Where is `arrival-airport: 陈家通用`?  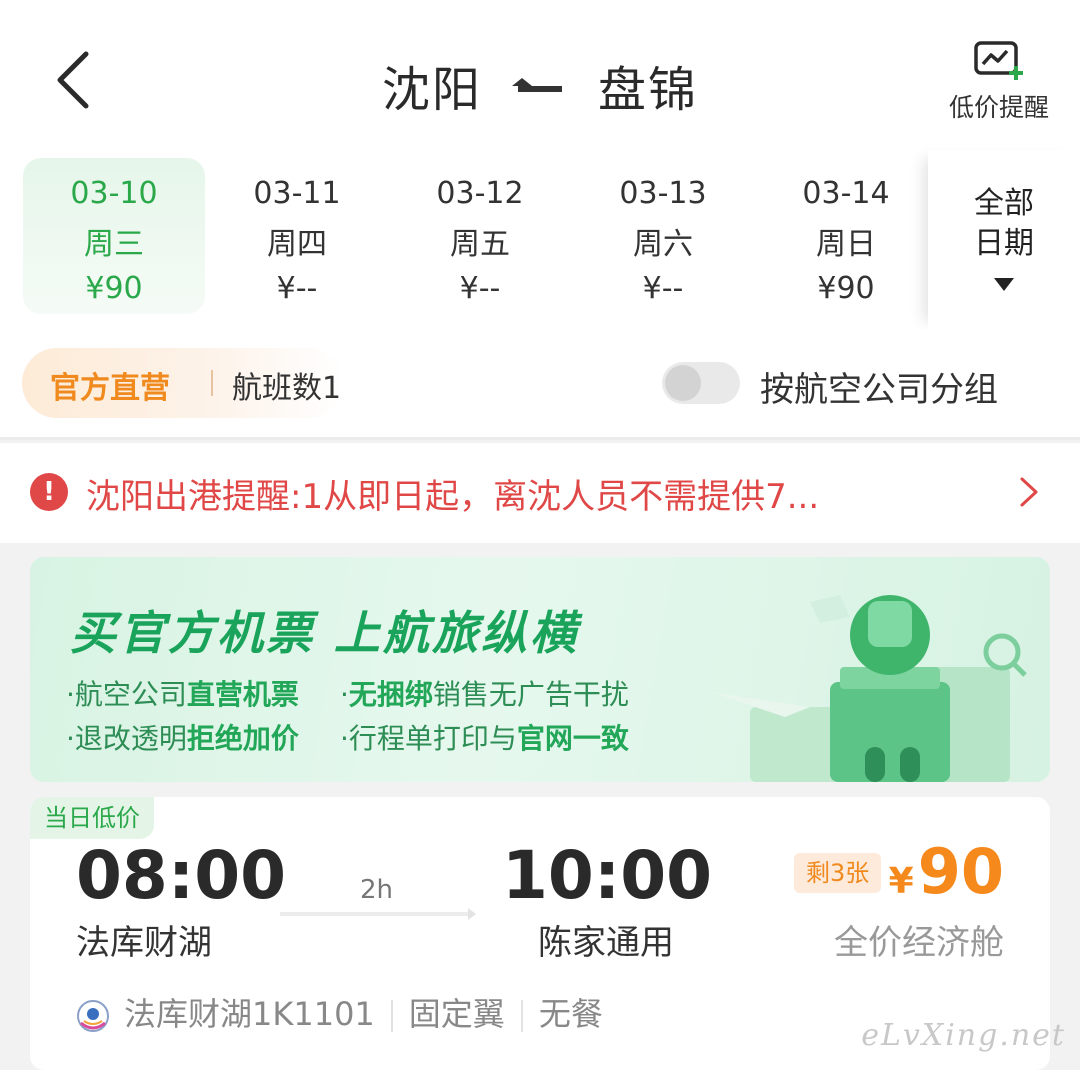
arrival-airport: 陈家通用 is located at coordinates (606, 943).